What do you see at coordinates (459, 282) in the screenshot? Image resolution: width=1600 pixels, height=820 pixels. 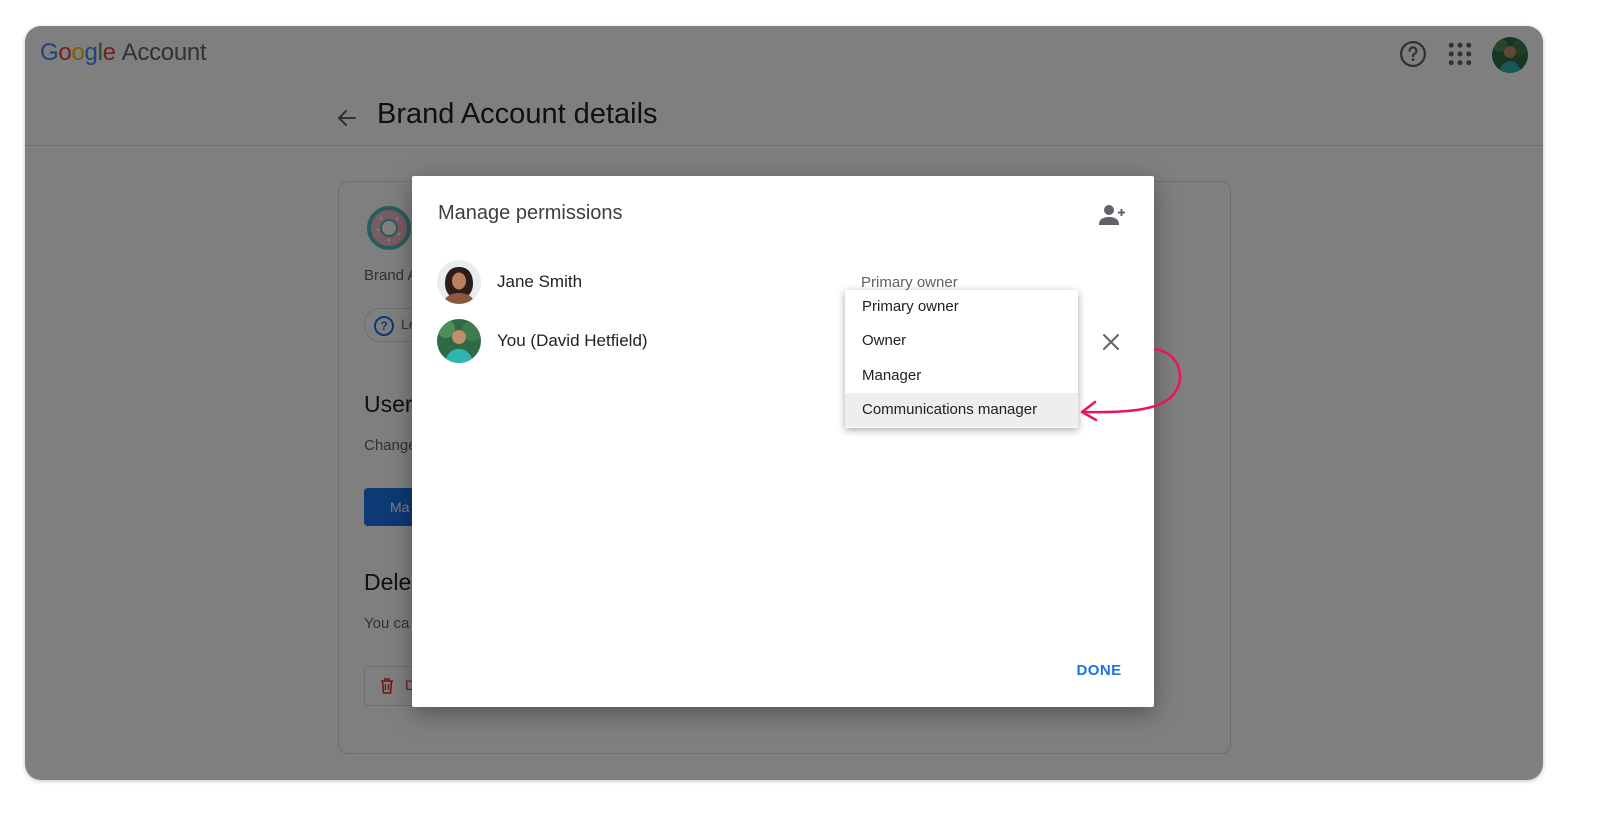 I see `jane-smith-avatar` at bounding box center [459, 282].